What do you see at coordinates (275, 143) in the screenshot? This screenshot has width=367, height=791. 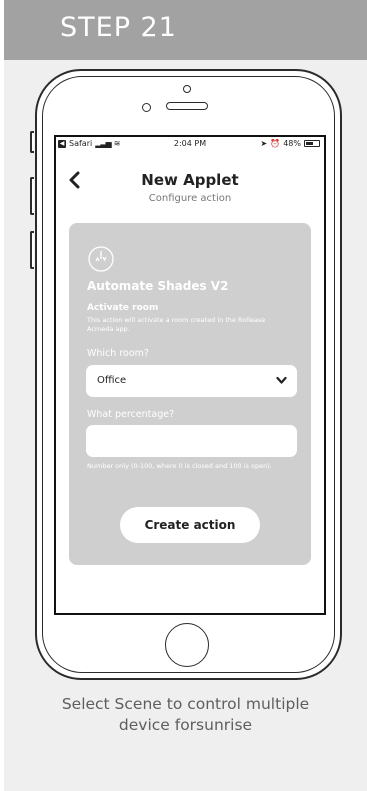 I see `alarm-icon: ⏰` at bounding box center [275, 143].